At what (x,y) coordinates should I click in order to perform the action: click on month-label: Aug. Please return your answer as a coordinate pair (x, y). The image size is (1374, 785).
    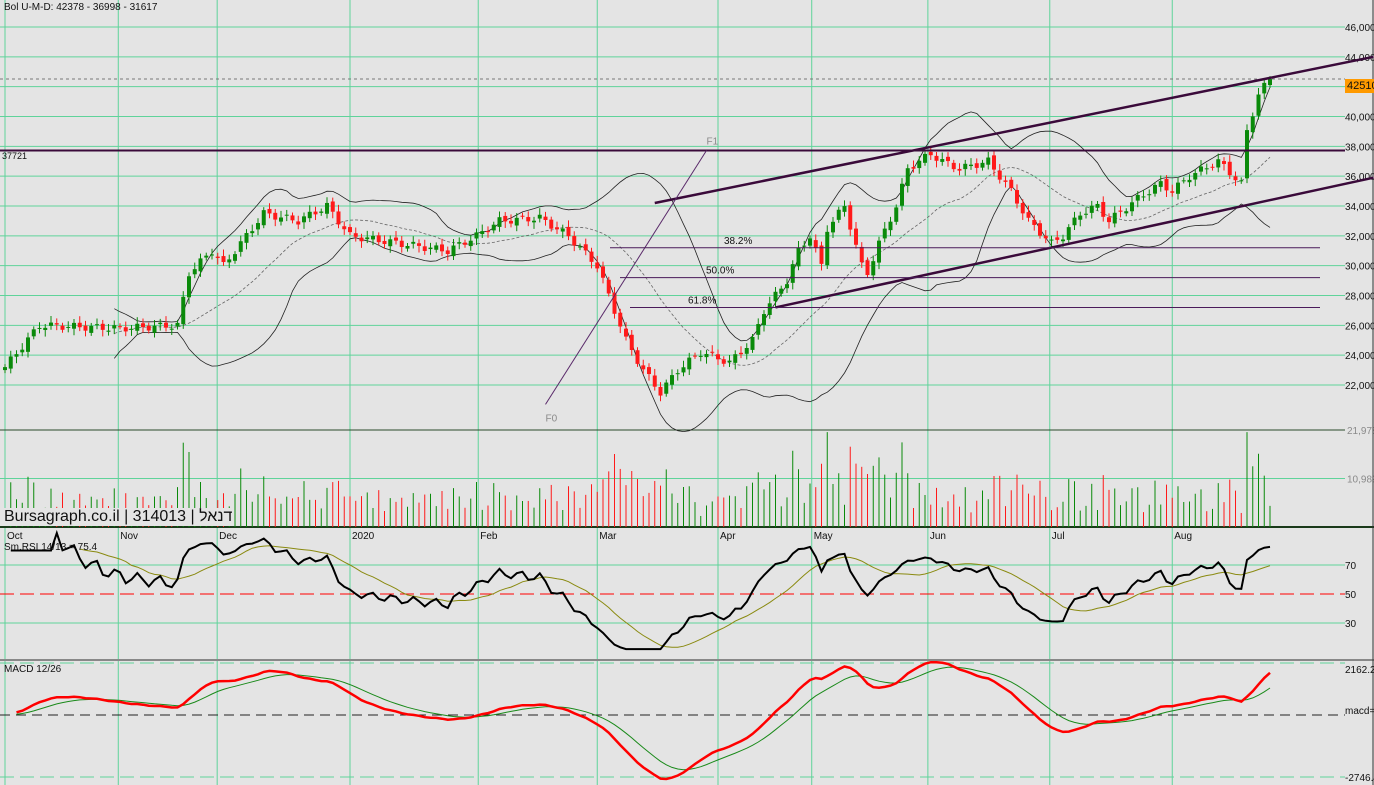
    Looking at the image, I should click on (1183, 536).